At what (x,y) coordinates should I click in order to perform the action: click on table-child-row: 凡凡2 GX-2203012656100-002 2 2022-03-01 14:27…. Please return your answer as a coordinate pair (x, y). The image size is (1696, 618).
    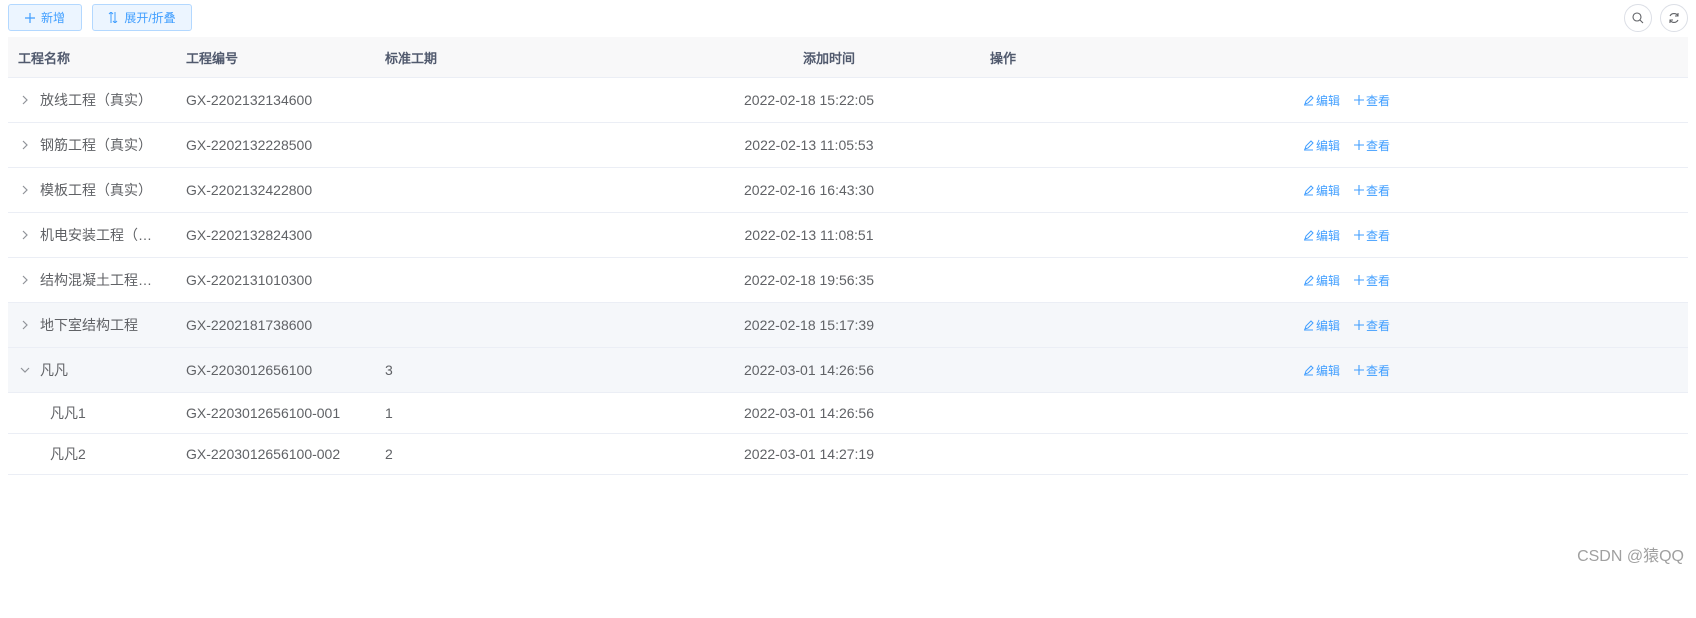
    Looking at the image, I should click on (848, 454).